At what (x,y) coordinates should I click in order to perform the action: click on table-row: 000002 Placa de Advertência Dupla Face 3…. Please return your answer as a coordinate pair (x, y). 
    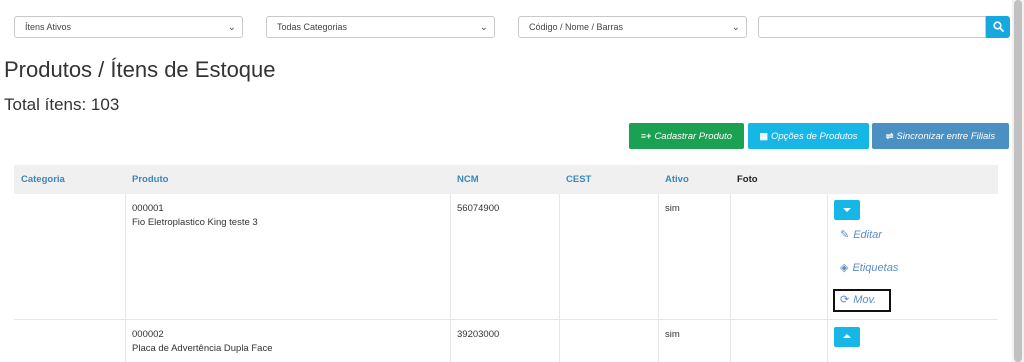
    Looking at the image, I should click on (506, 341).